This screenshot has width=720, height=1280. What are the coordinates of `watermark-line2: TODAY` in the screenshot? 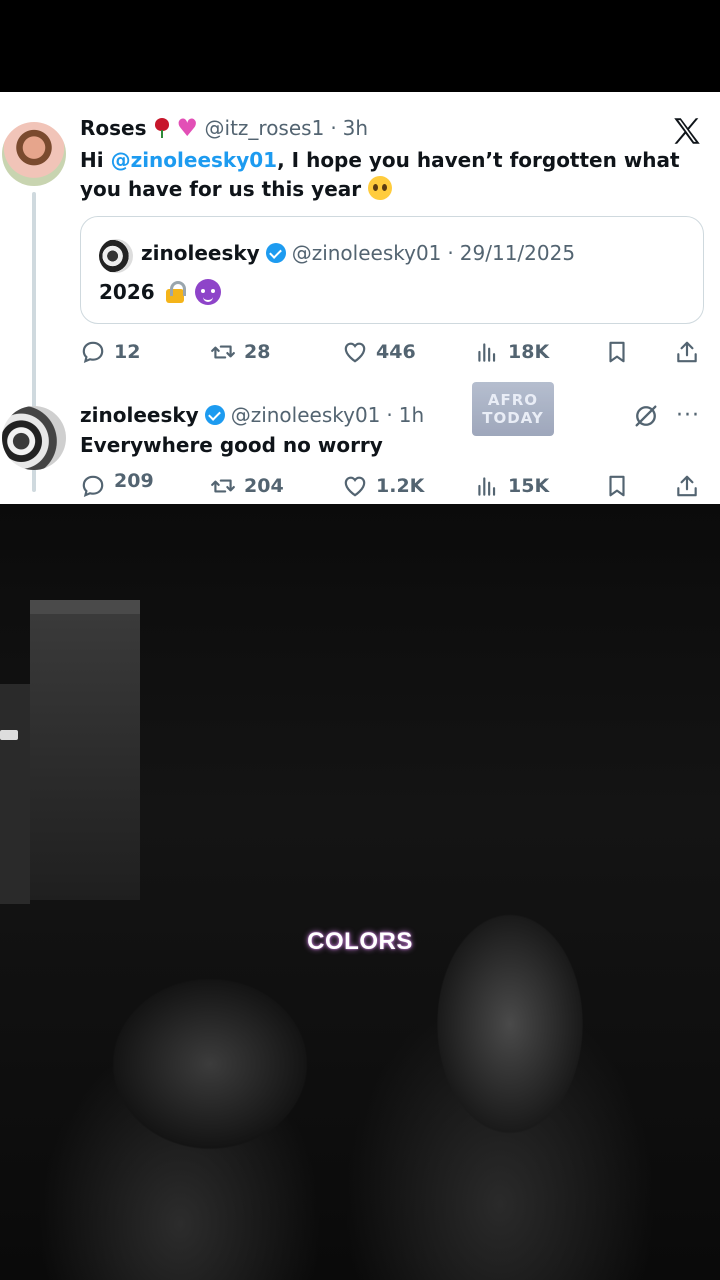 It's located at (513, 418).